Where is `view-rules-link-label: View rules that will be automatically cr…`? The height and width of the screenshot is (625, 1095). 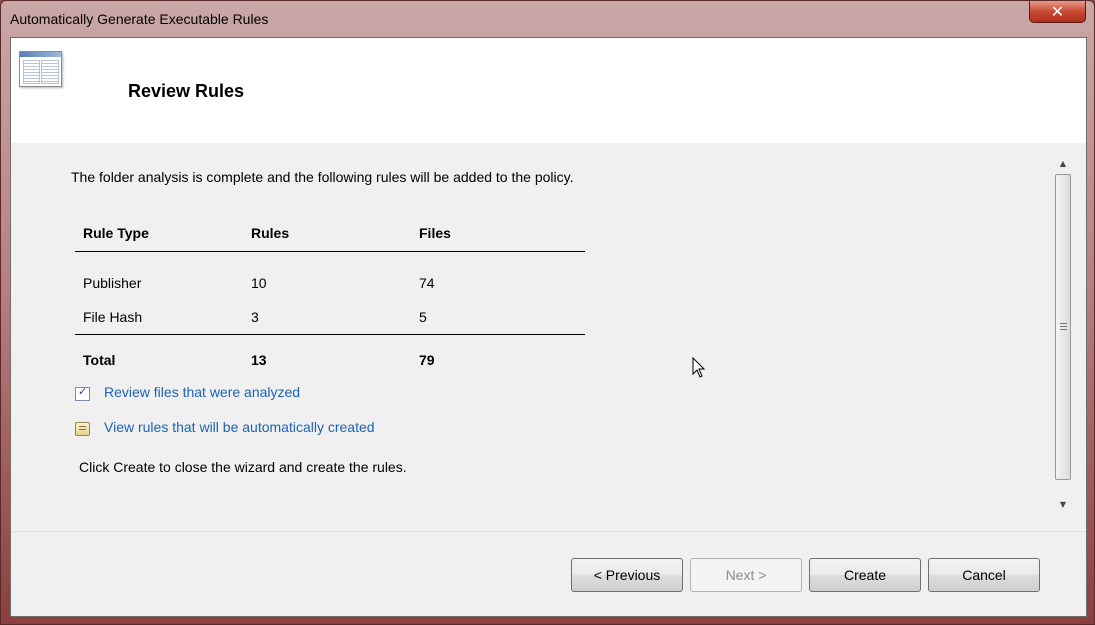
view-rules-link-label: View rules that will be automatically cr… is located at coordinates (239, 427).